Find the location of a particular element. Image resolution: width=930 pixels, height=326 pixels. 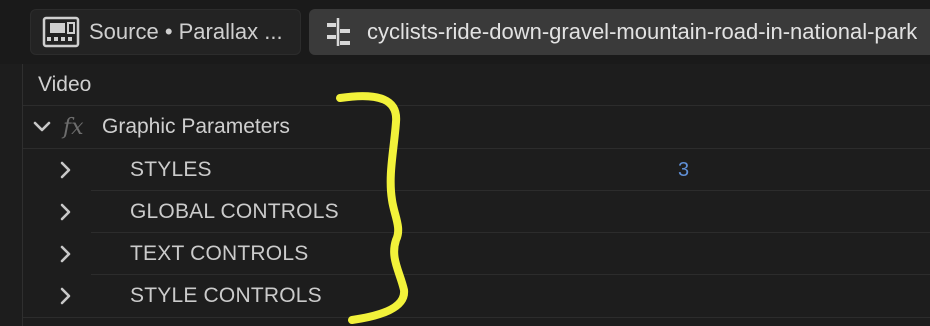

group-row-styles: STYLES 3 is located at coordinates (476, 170).